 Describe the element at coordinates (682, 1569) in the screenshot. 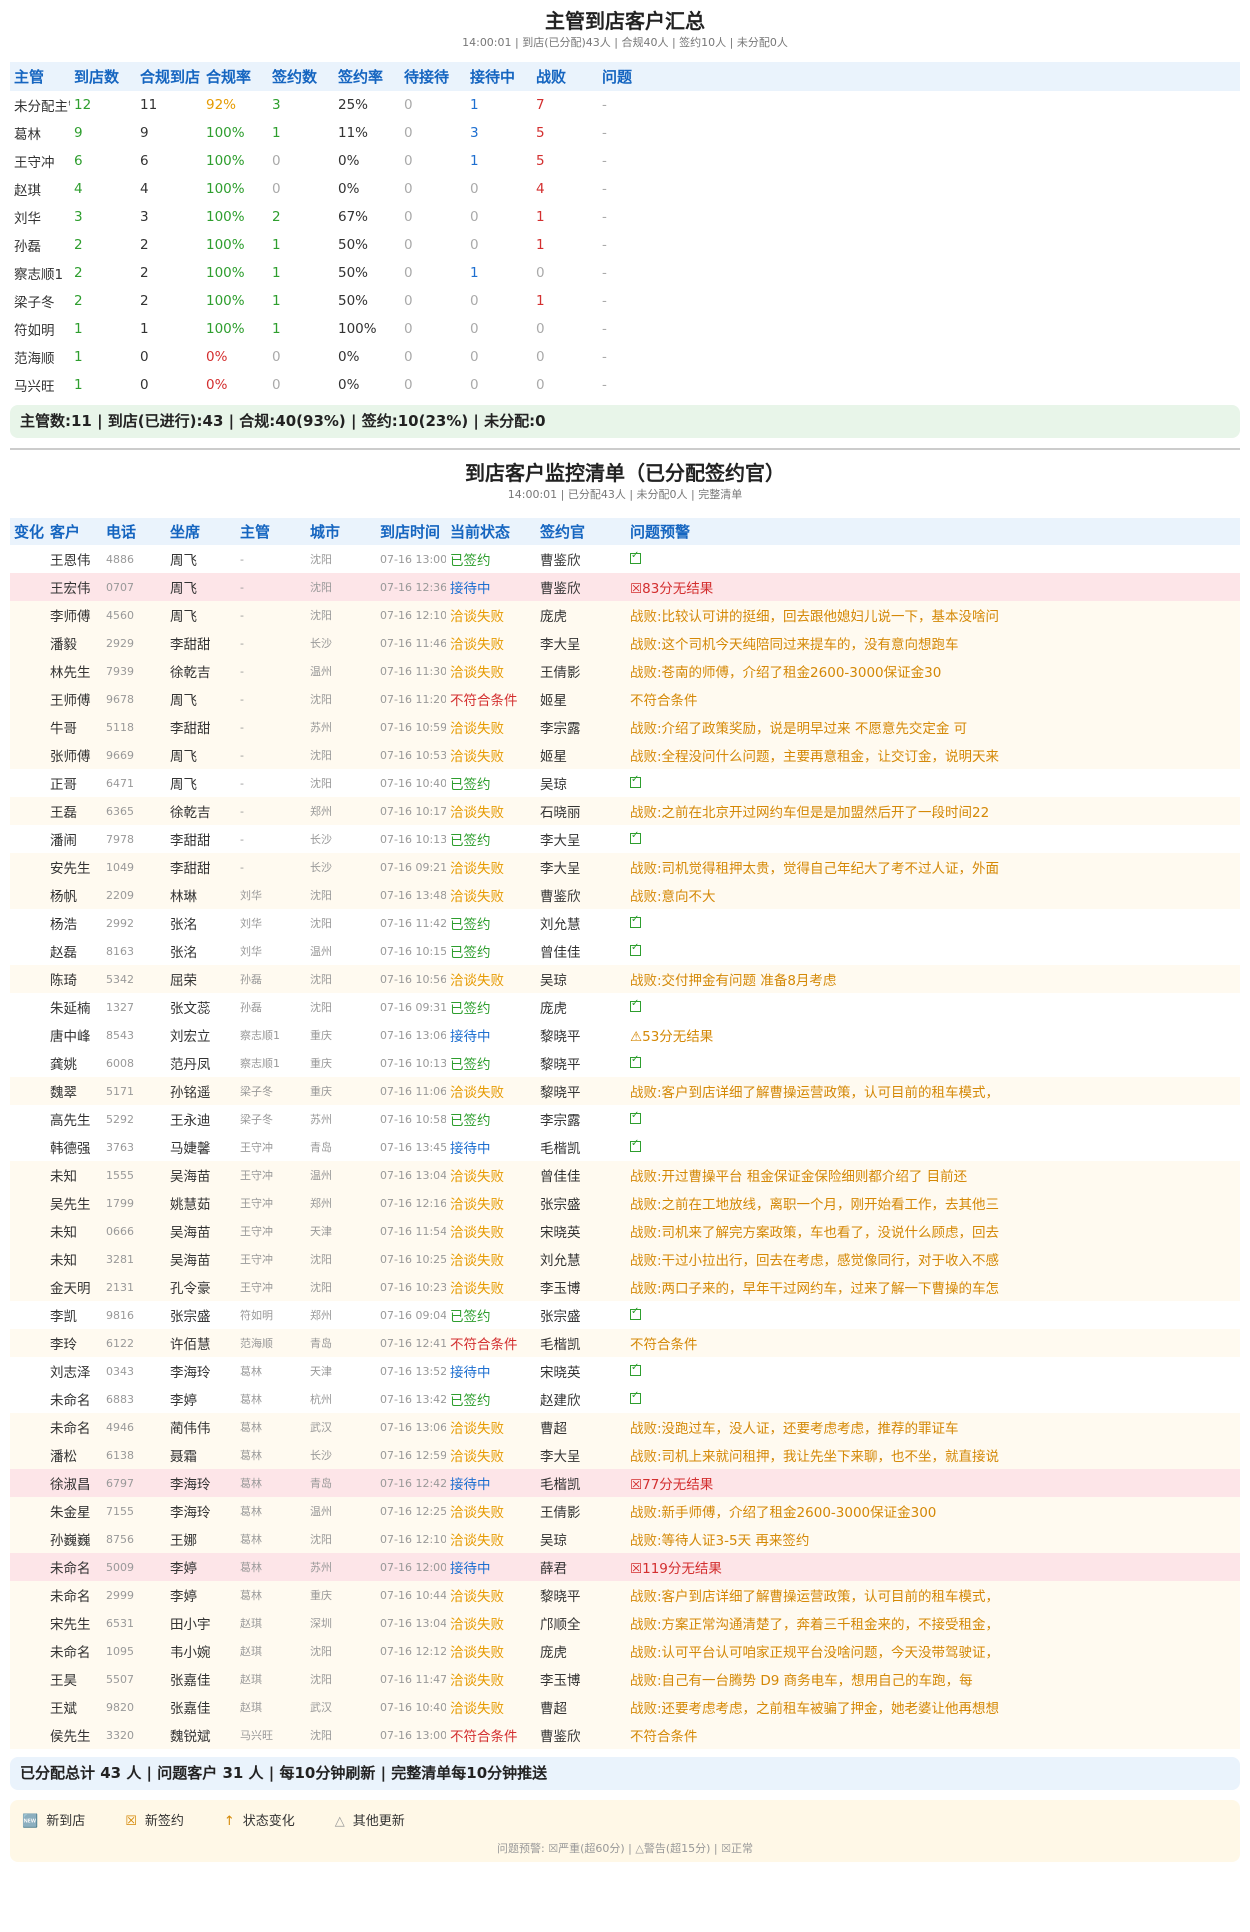

I see `alert-text: 119分无结果` at that location.